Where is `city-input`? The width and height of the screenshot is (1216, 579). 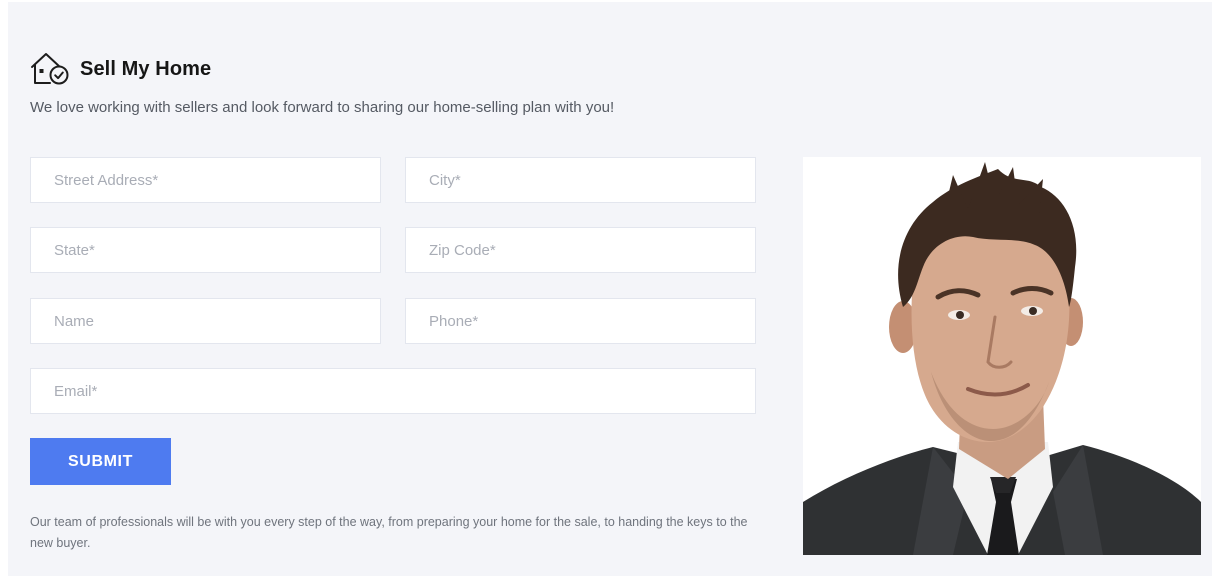
city-input is located at coordinates (580, 180).